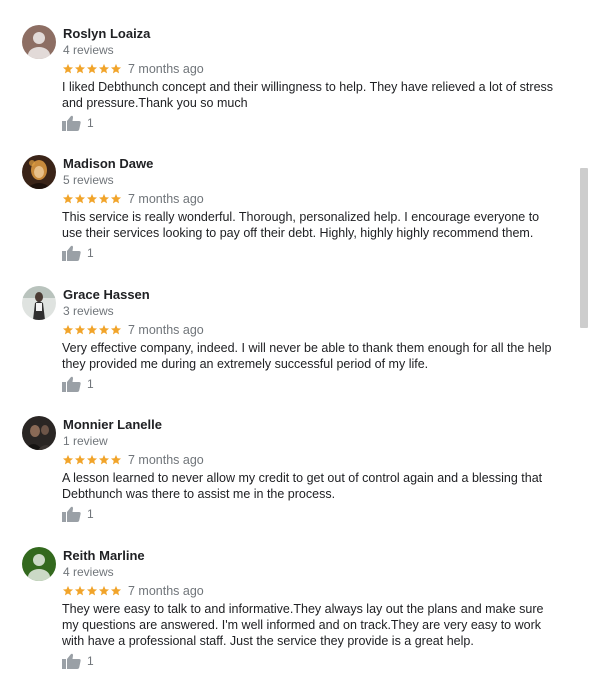  Describe the element at coordinates (88, 311) in the screenshot. I see `reviewer-review-count: 3 reviews` at that location.